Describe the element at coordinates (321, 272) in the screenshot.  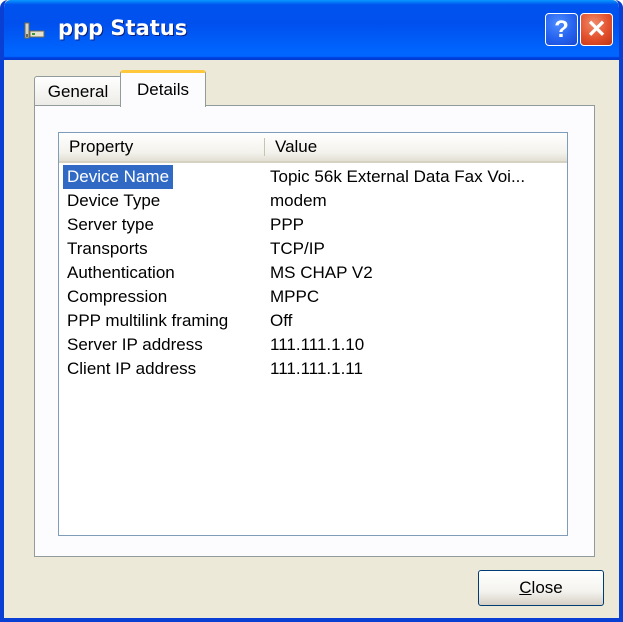
I see `value-cell: MS CHAP V2` at that location.